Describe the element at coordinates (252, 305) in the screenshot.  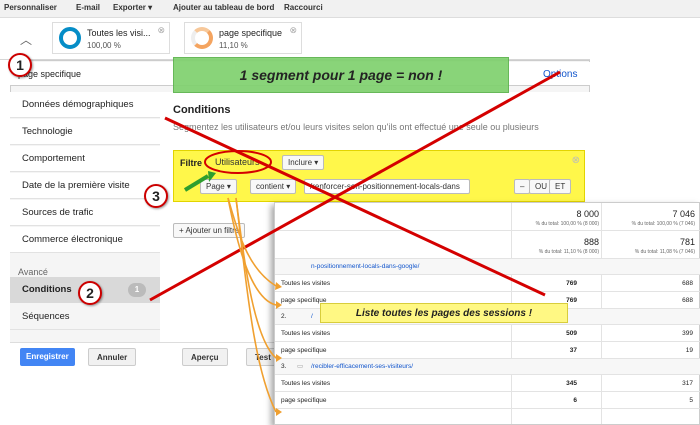
I see `orange-arrow-group` at that location.